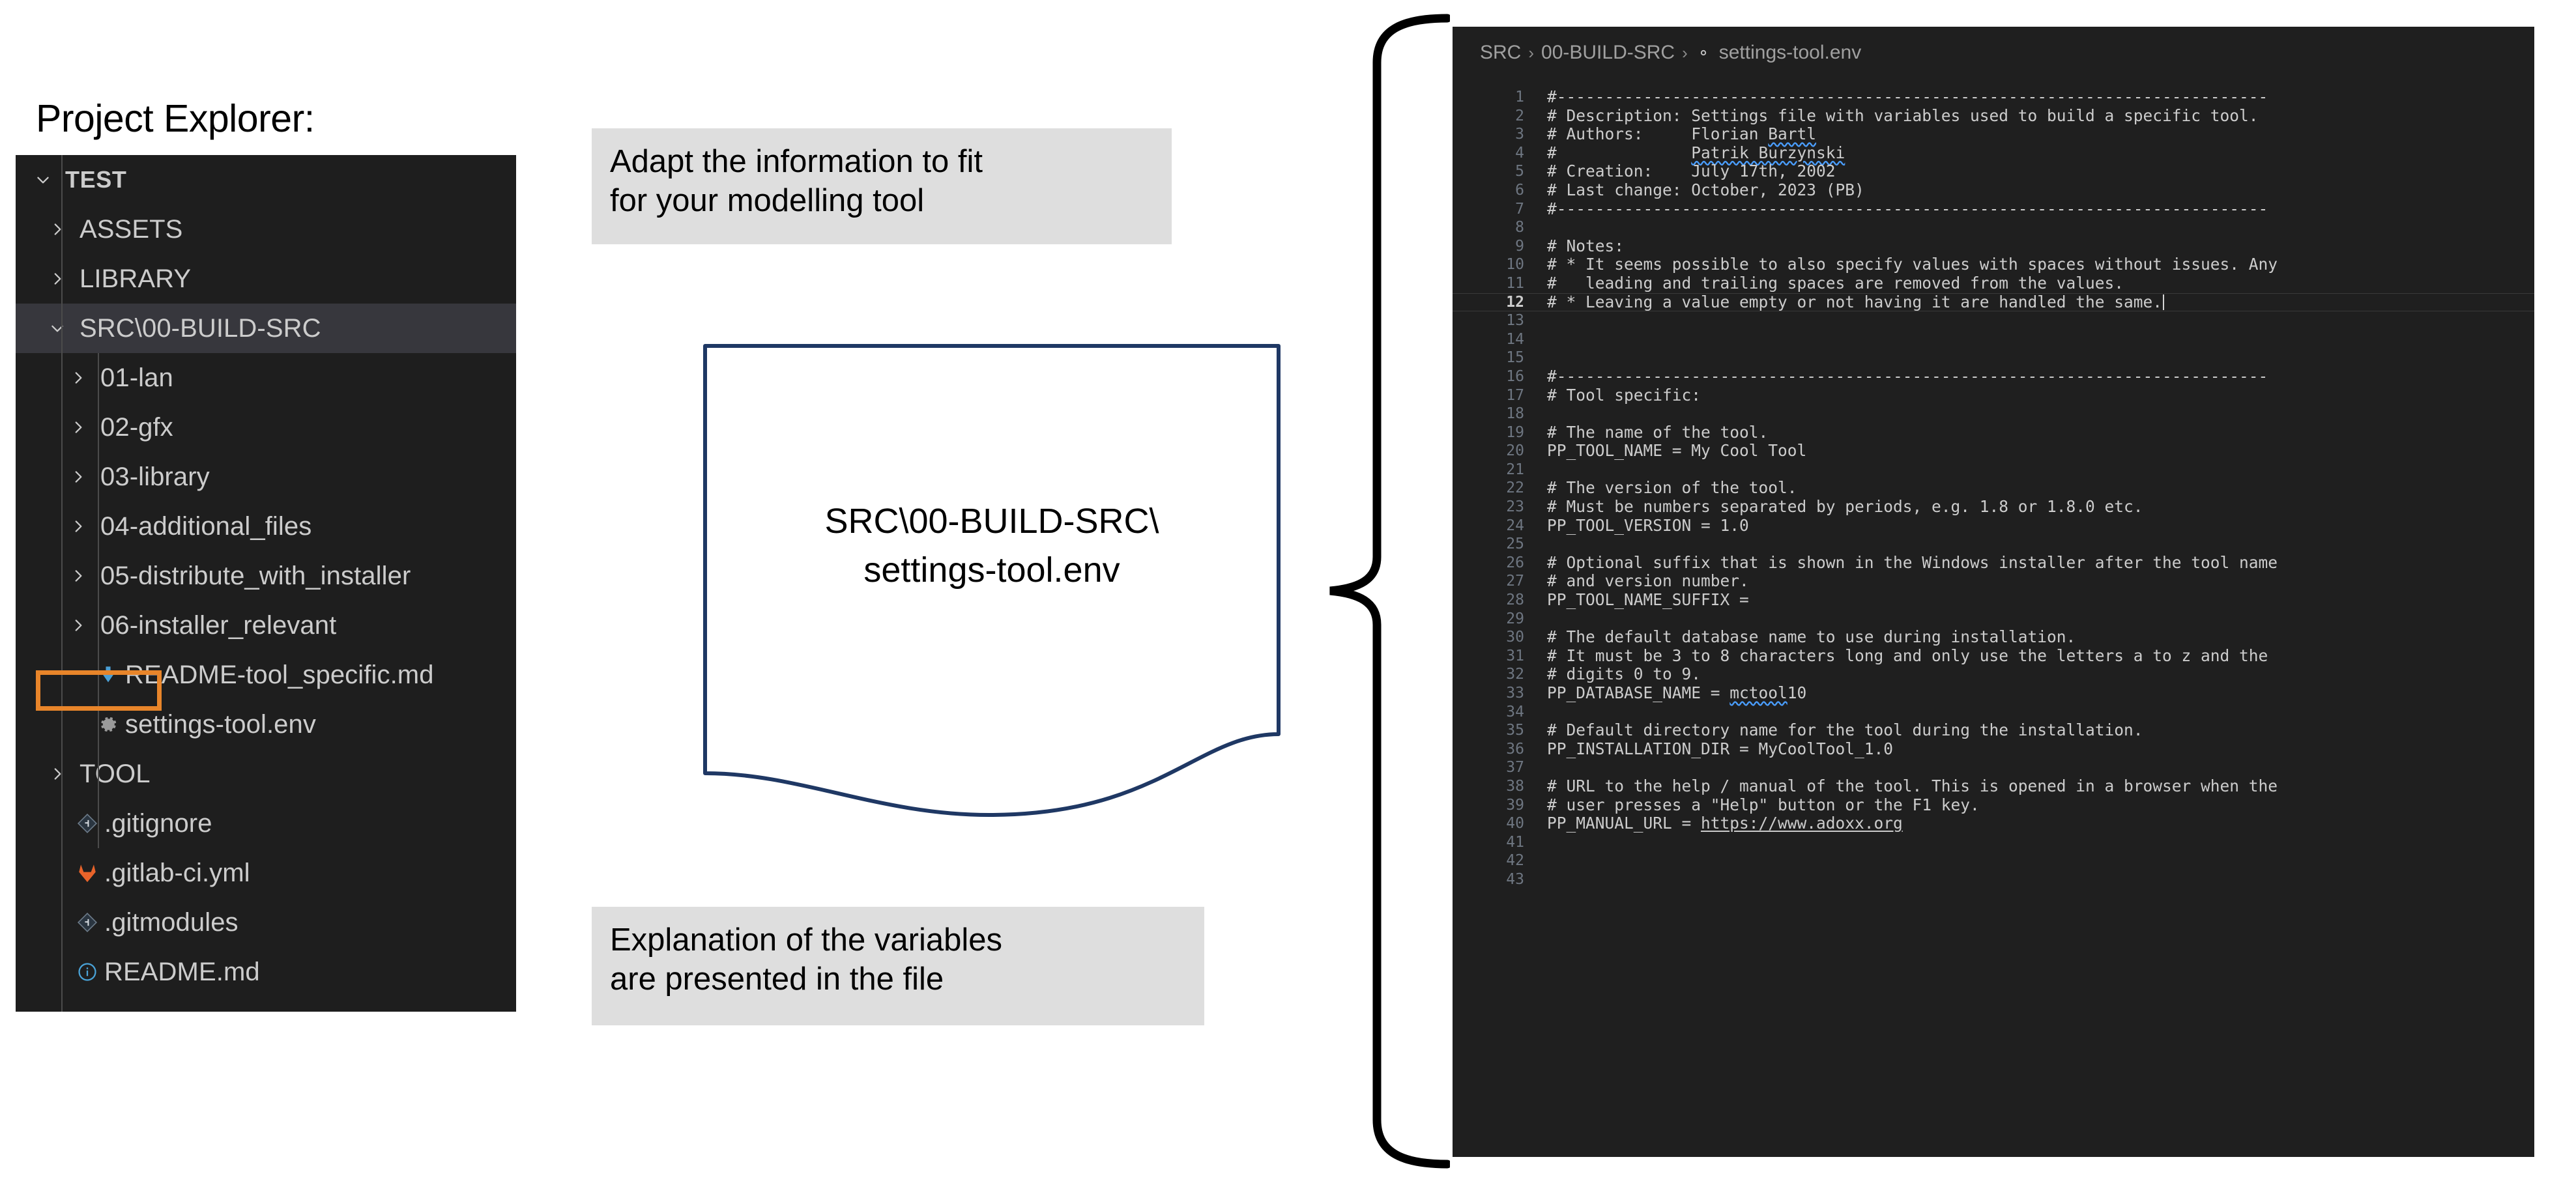 The image size is (2576, 1183). I want to click on line-number: 14, so click(1515, 339).